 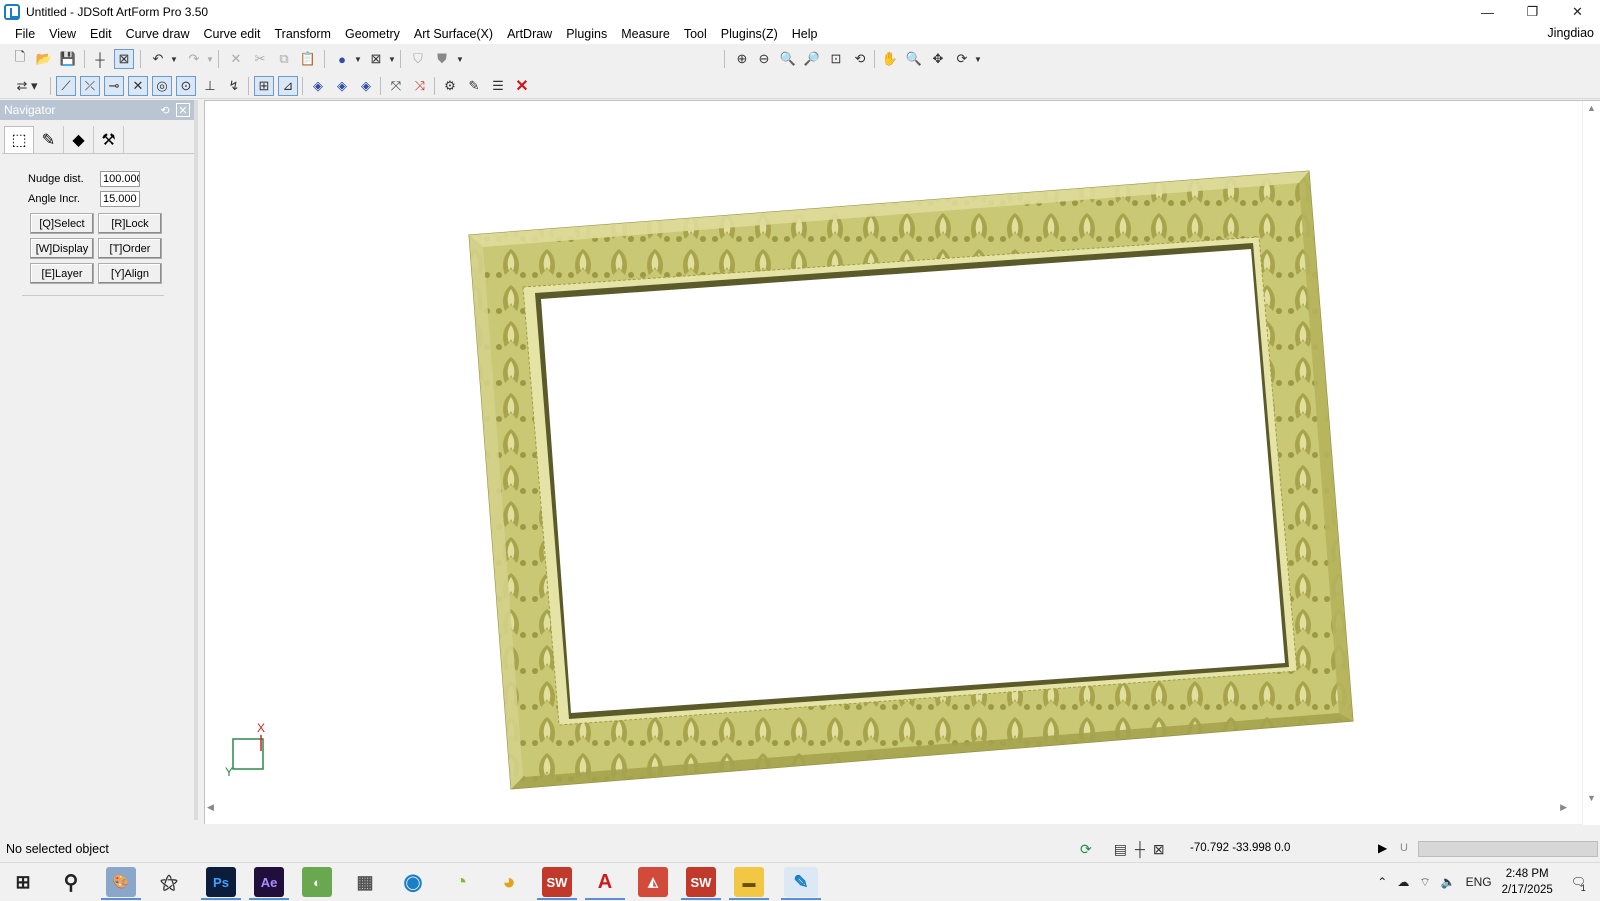 I want to click on trim-icon: ⤫, so click(x=90, y=86).